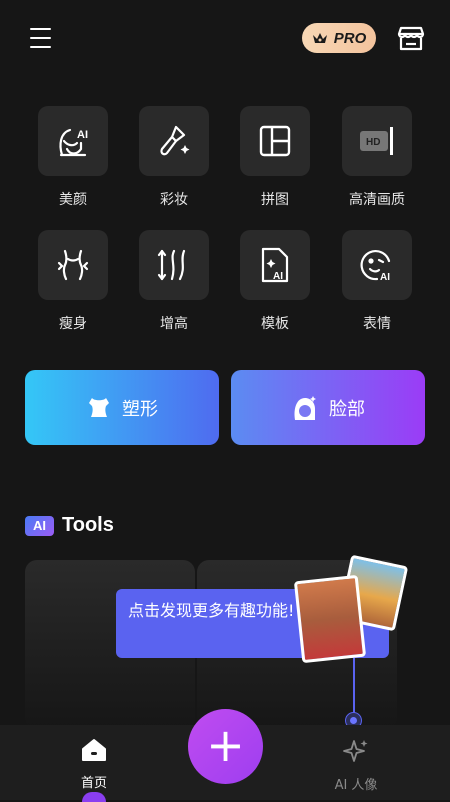 Image resolution: width=450 pixels, height=802 pixels. Describe the element at coordinates (328, 407) in the screenshot. I see `face-button: 脸部` at that location.